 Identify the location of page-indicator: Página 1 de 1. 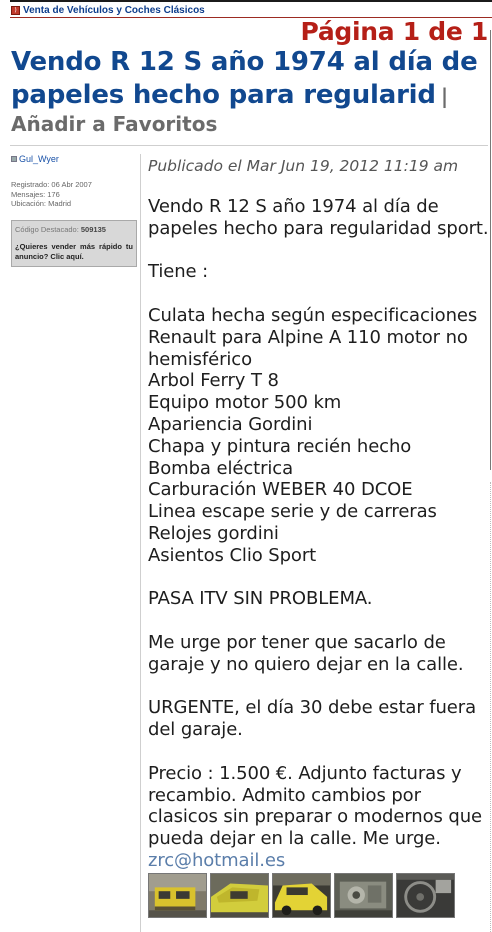
(394, 31).